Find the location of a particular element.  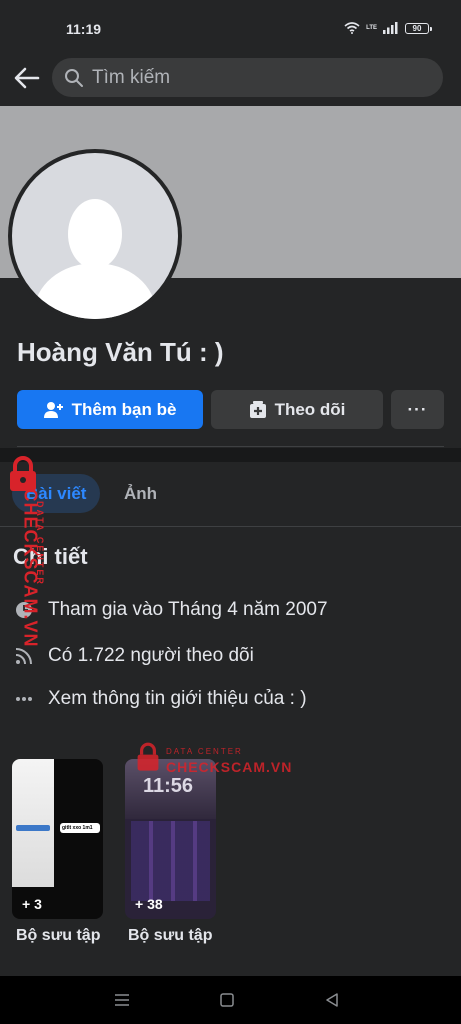

collection-preview is located at coordinates (33, 823).